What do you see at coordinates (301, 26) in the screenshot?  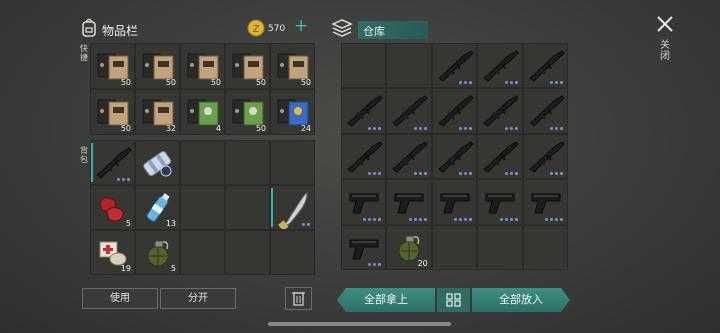 I see `add-coins-button: +` at bounding box center [301, 26].